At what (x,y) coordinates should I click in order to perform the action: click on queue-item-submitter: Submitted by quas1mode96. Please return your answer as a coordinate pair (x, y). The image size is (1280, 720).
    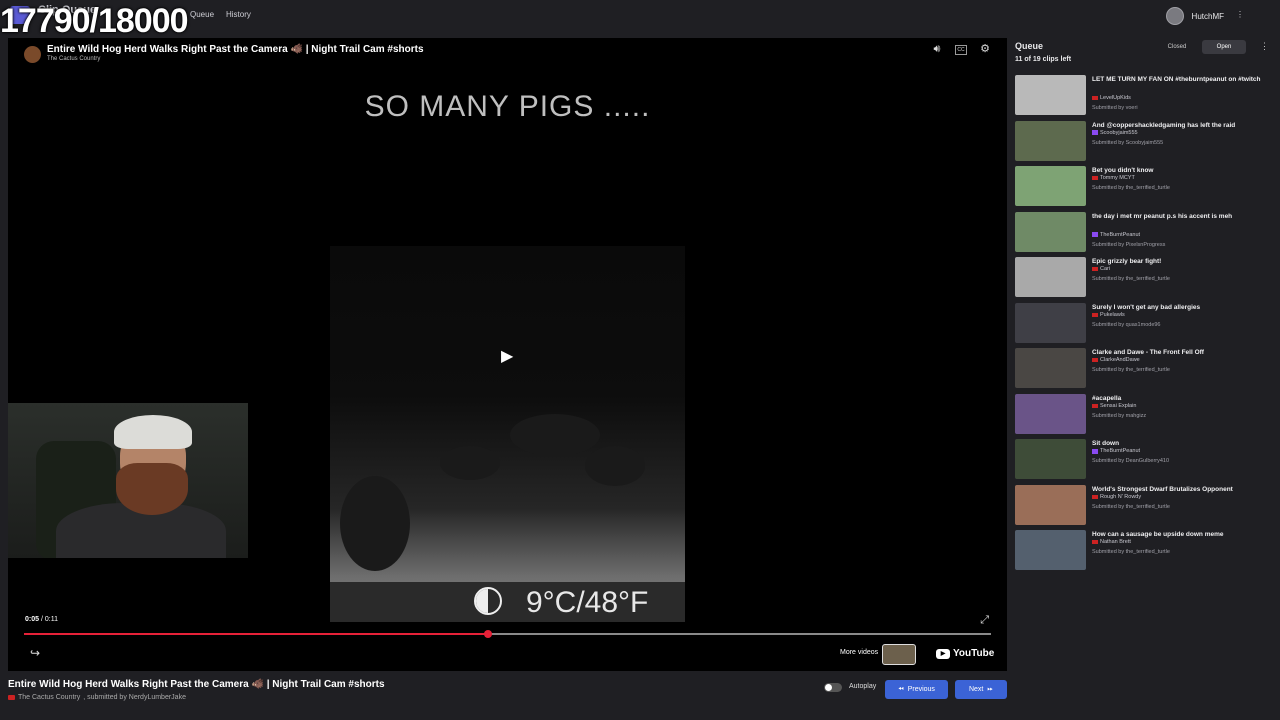
    Looking at the image, I should click on (1126, 324).